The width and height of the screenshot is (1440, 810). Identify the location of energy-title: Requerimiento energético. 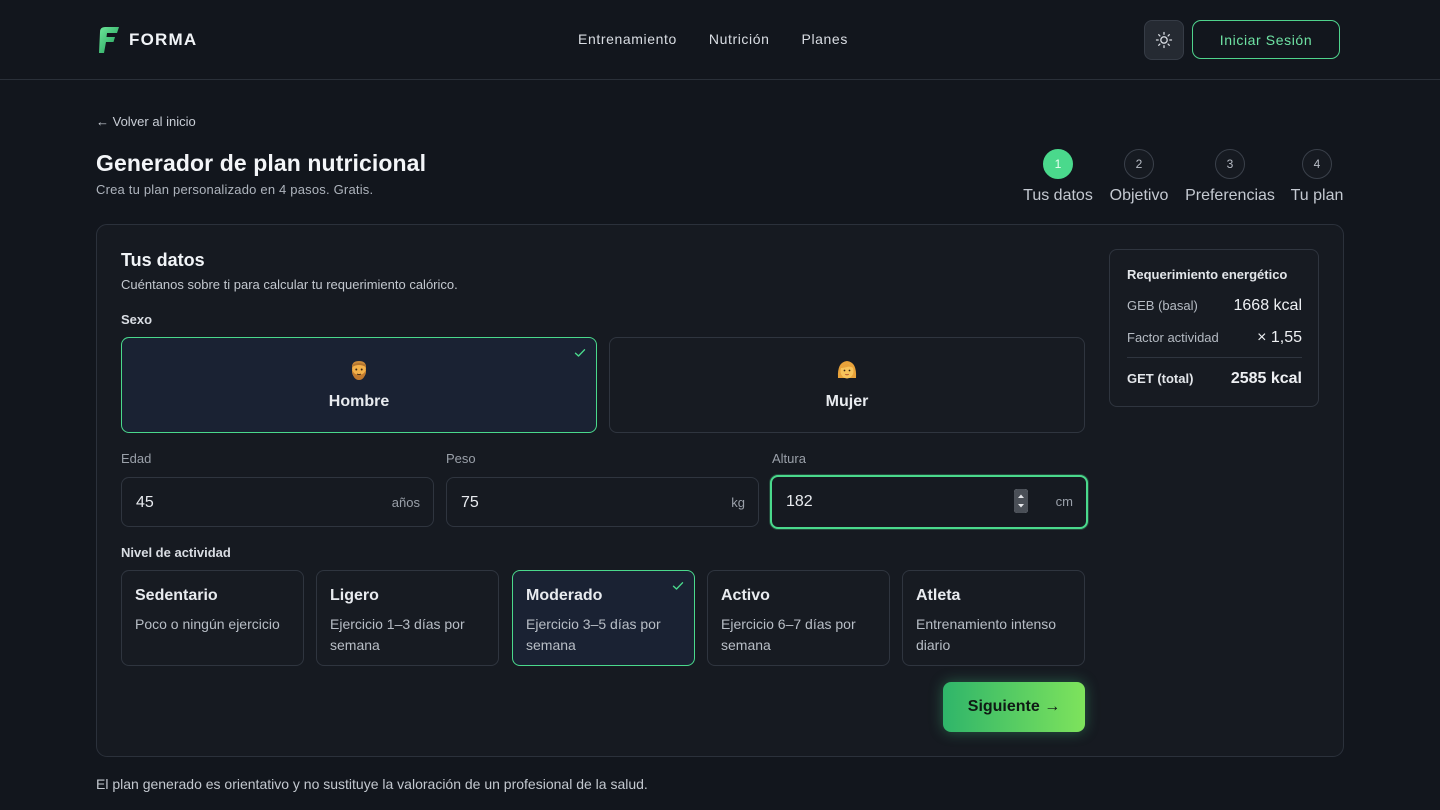
(1207, 274).